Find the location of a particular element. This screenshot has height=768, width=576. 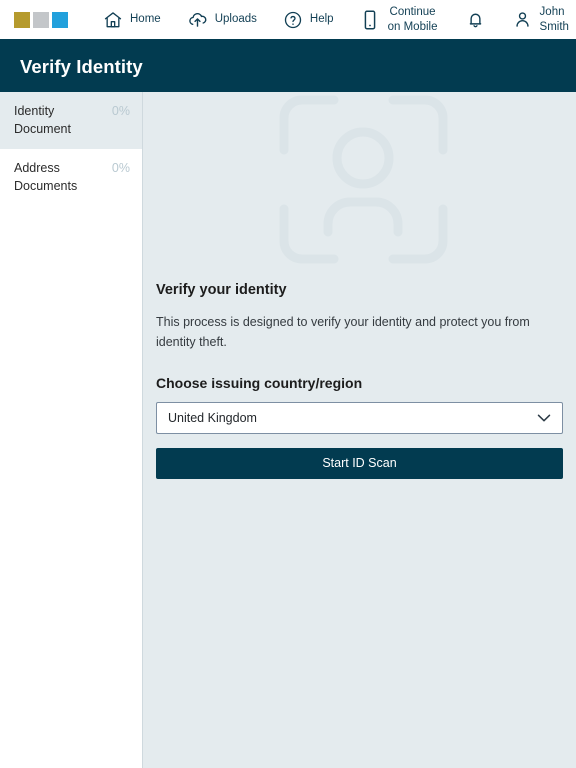

nav-uploads-label: Uploads is located at coordinates (235, 19).